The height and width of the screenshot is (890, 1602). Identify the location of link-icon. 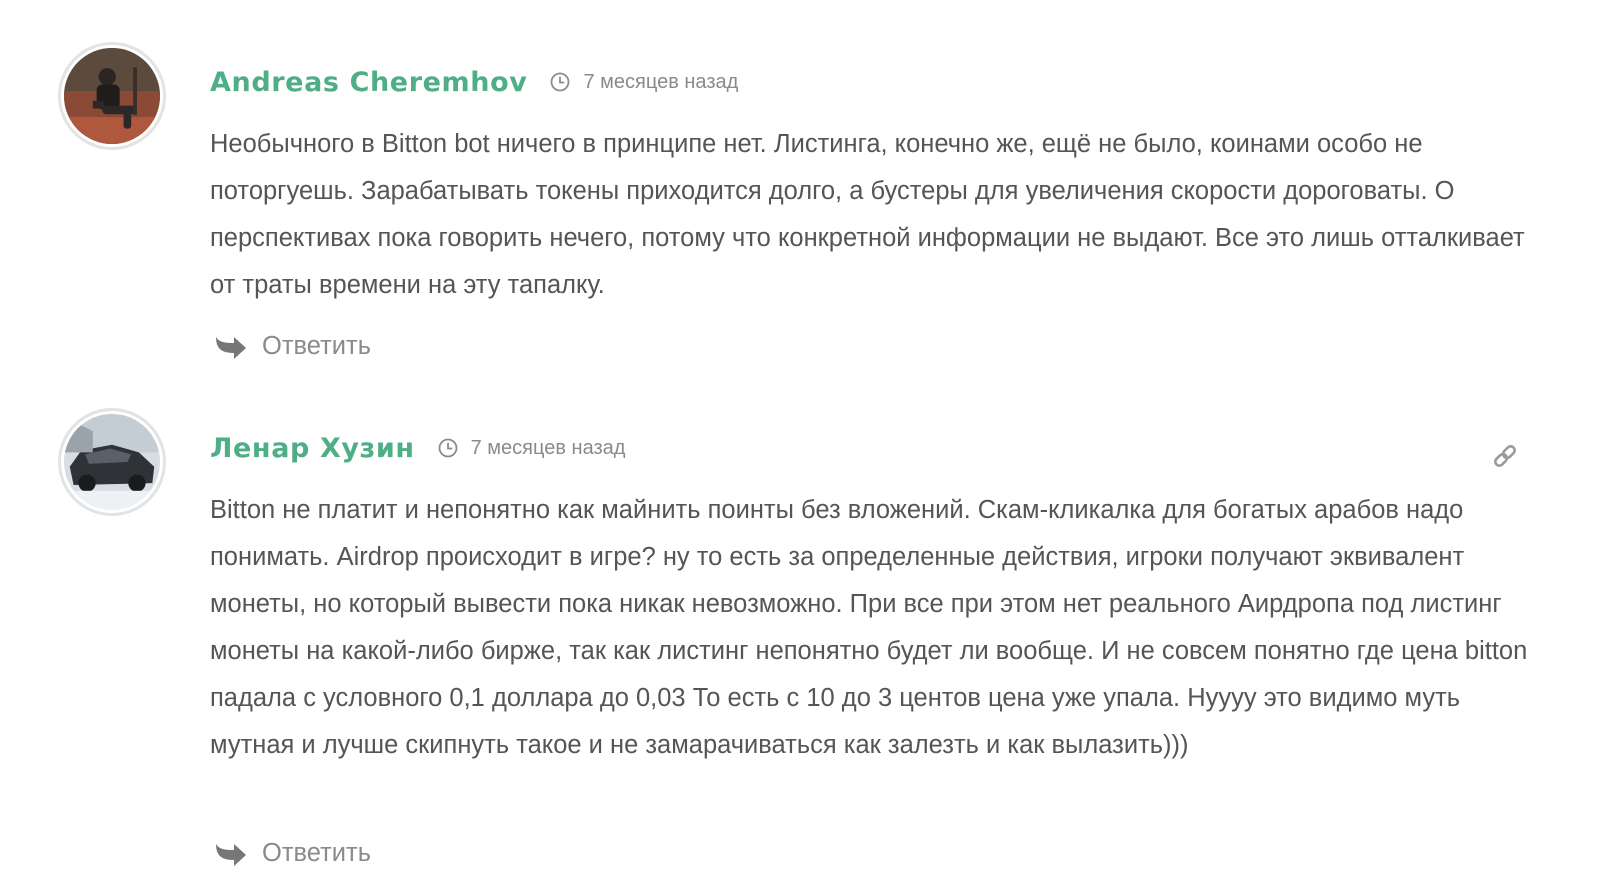
(1505, 456).